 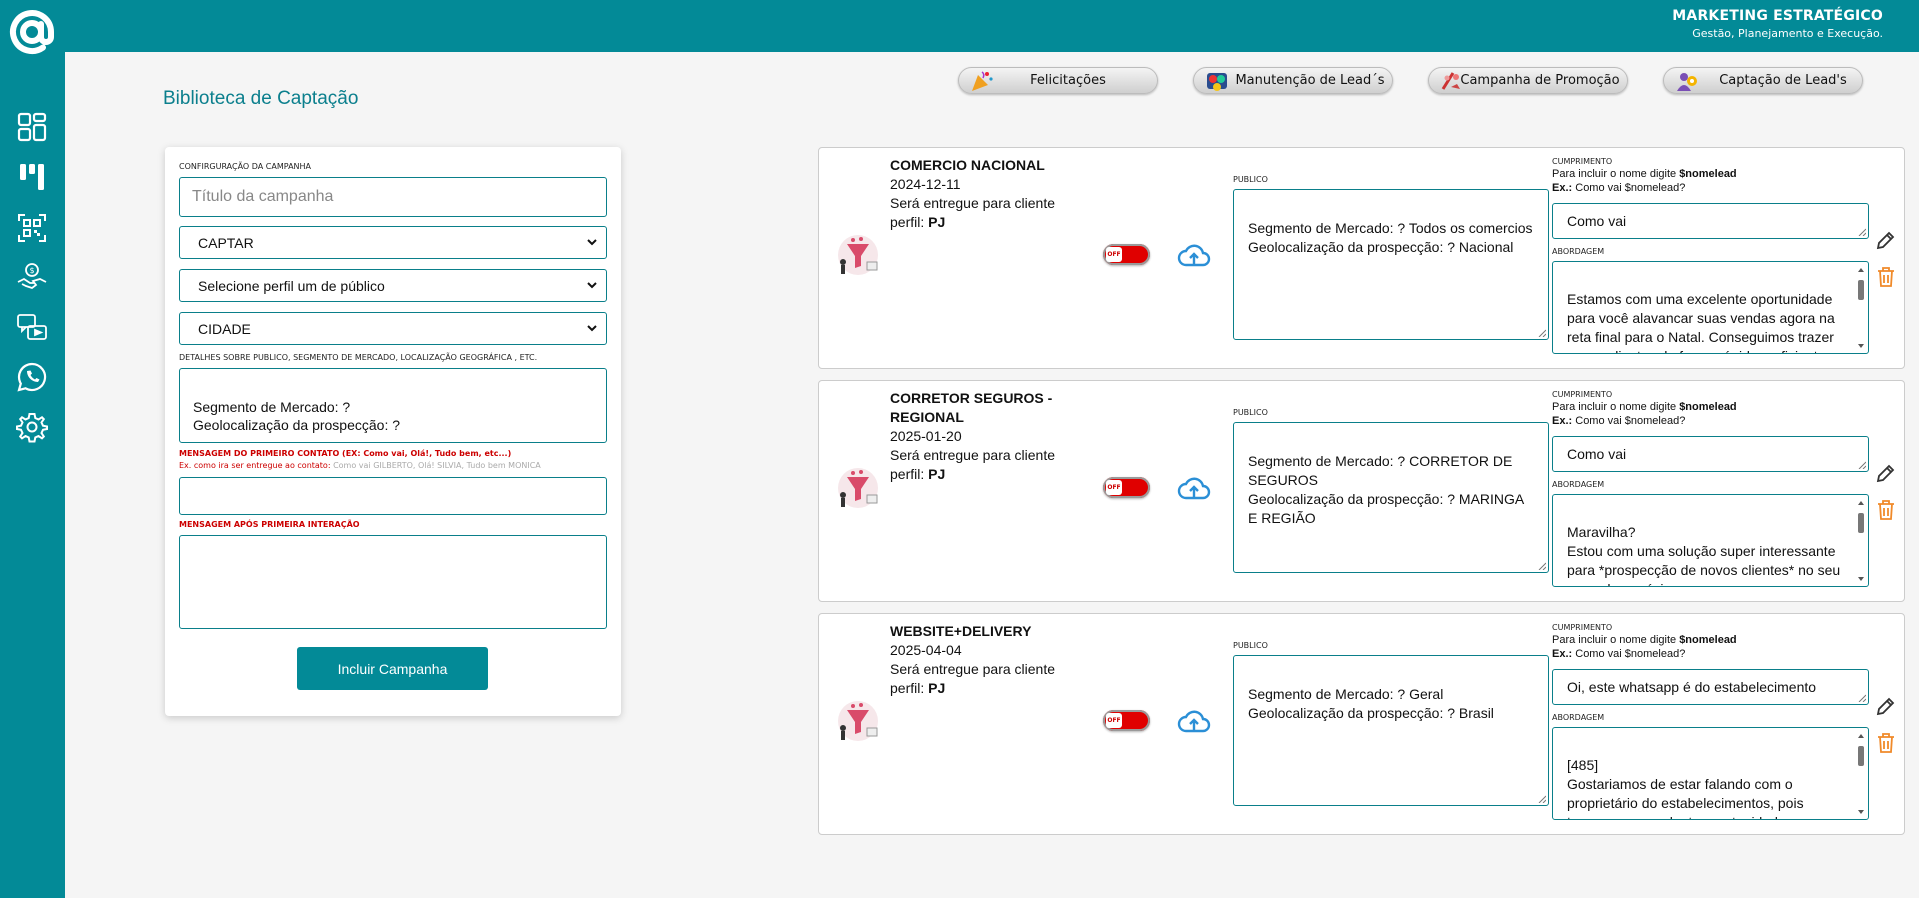 I want to click on campaign-name: COMERCIO NACIONAL, so click(x=967, y=165).